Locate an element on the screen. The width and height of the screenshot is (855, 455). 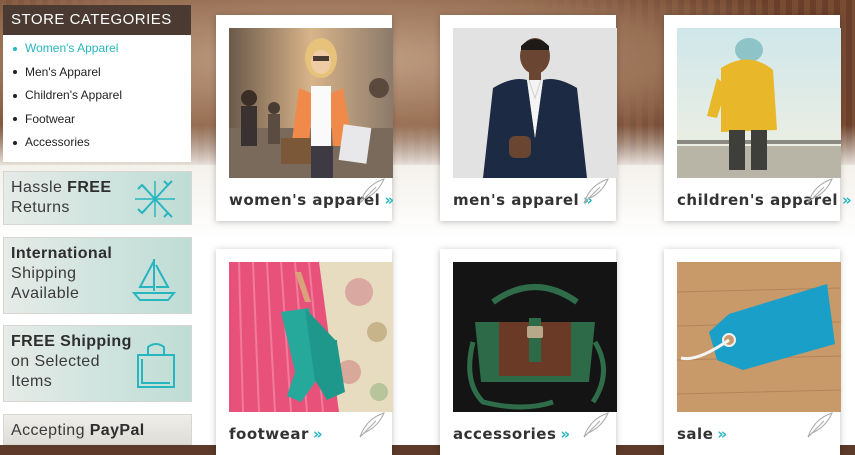
card-childrens-apparel: children's apparel» is located at coordinates (758, 118).